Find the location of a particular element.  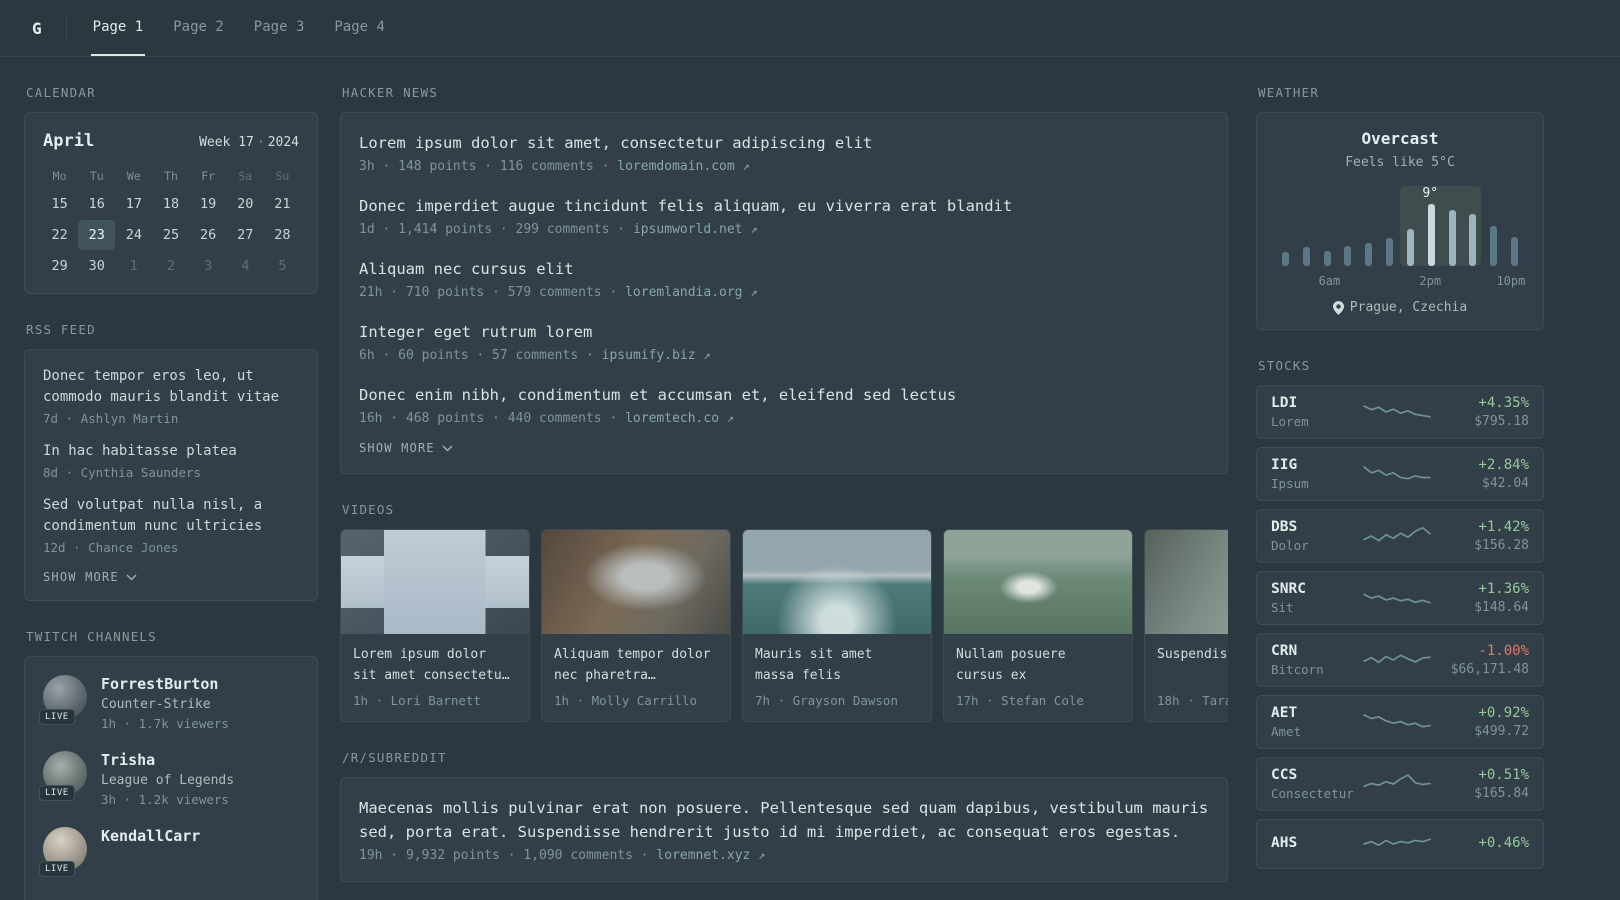

stock-name: Dolor is located at coordinates (1290, 545).